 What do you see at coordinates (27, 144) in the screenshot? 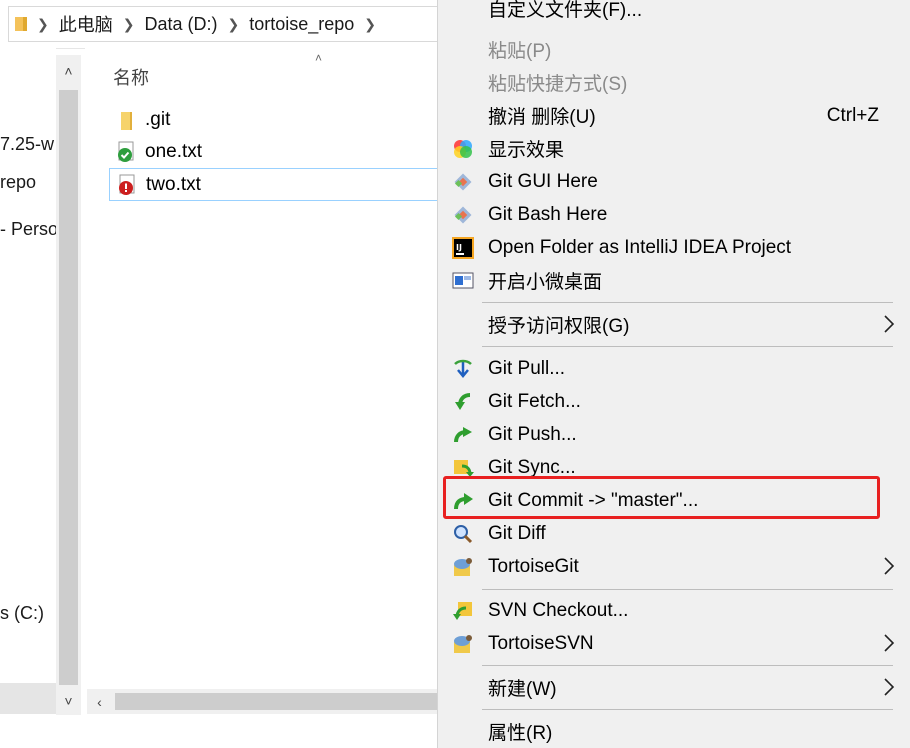
I see `nav-item: 7.25-w` at bounding box center [27, 144].